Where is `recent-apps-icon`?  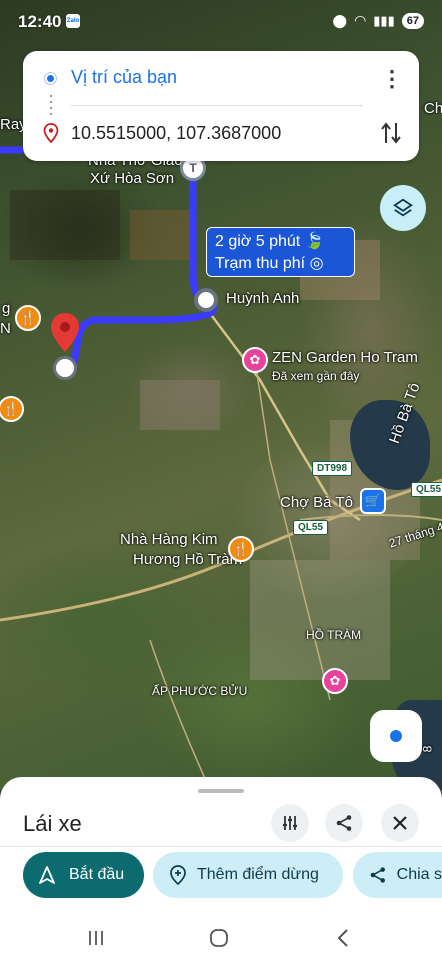 recent-apps-icon is located at coordinates (96, 938).